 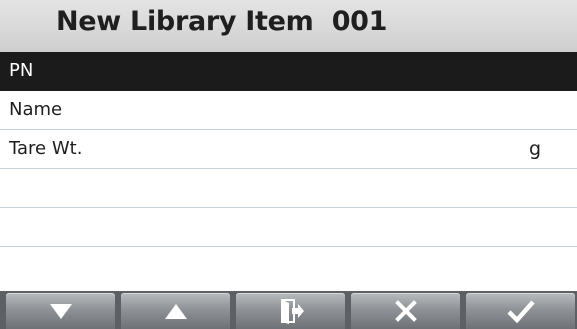 I want to click on list-item-tare-weight: Tare Wt. g, so click(x=288, y=149).